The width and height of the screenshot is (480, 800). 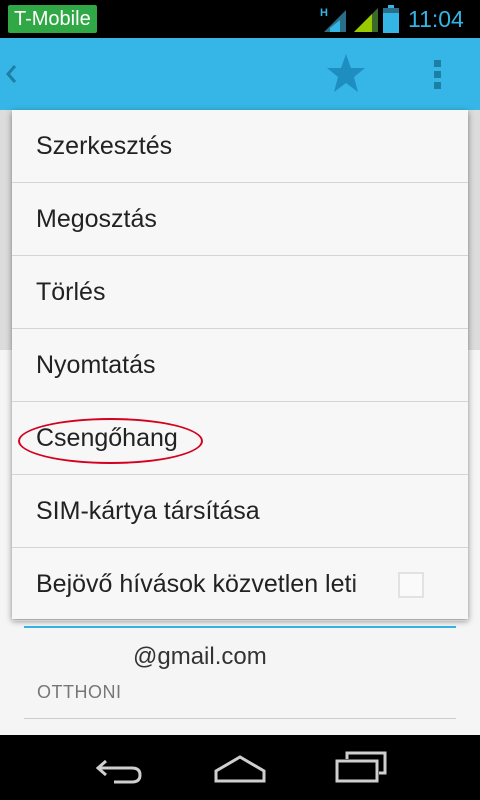 I want to click on nav-recent-apps-icon, so click(x=361, y=767).